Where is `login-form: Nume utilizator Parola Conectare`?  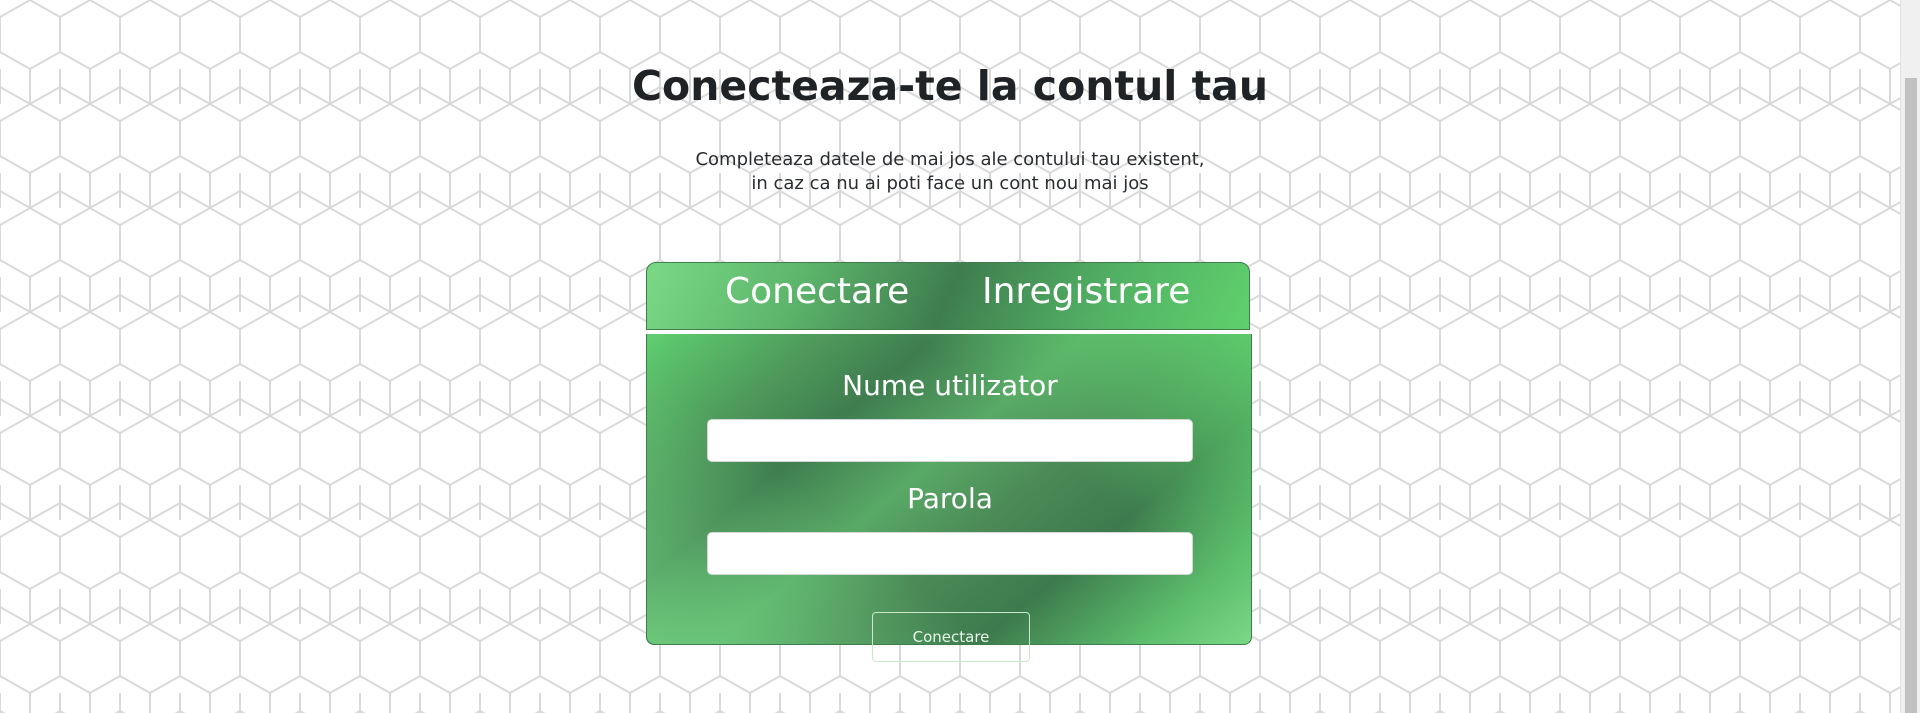
login-form: Nume utilizator Parola Conectare is located at coordinates (949, 498).